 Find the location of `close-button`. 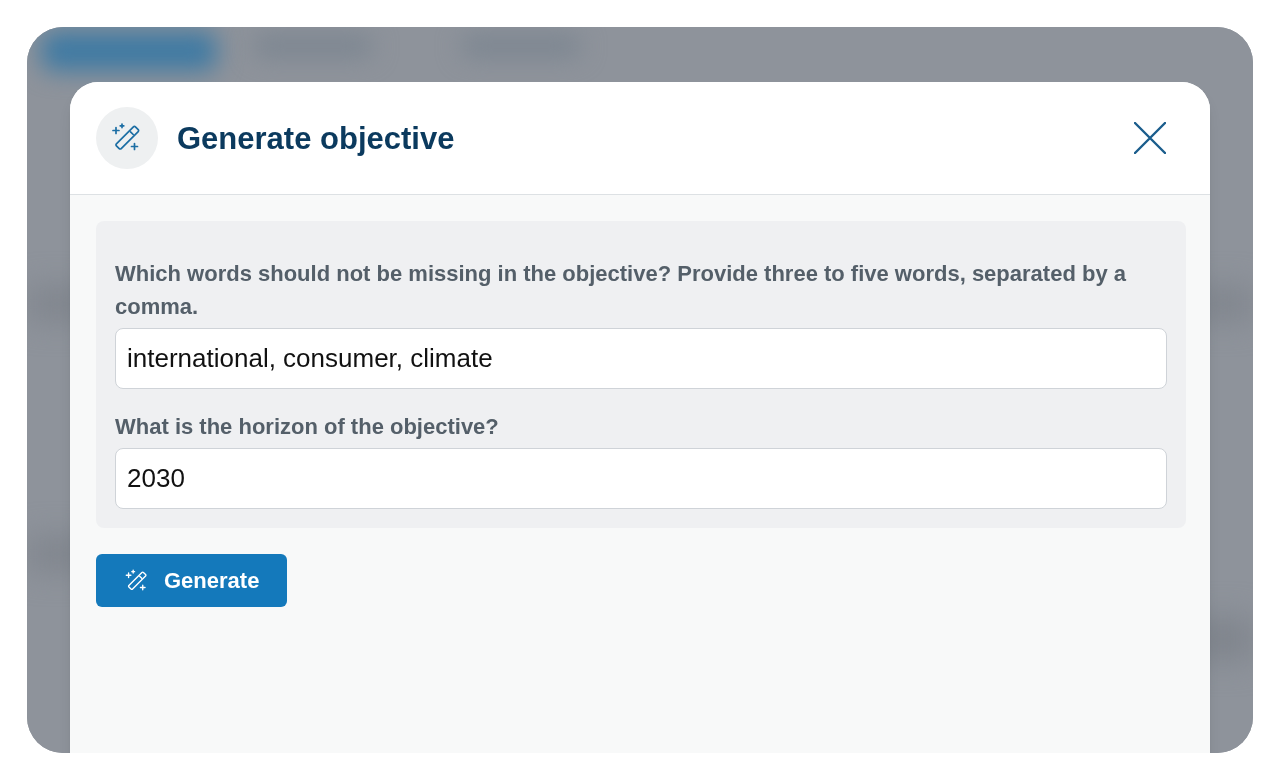

close-button is located at coordinates (1150, 138).